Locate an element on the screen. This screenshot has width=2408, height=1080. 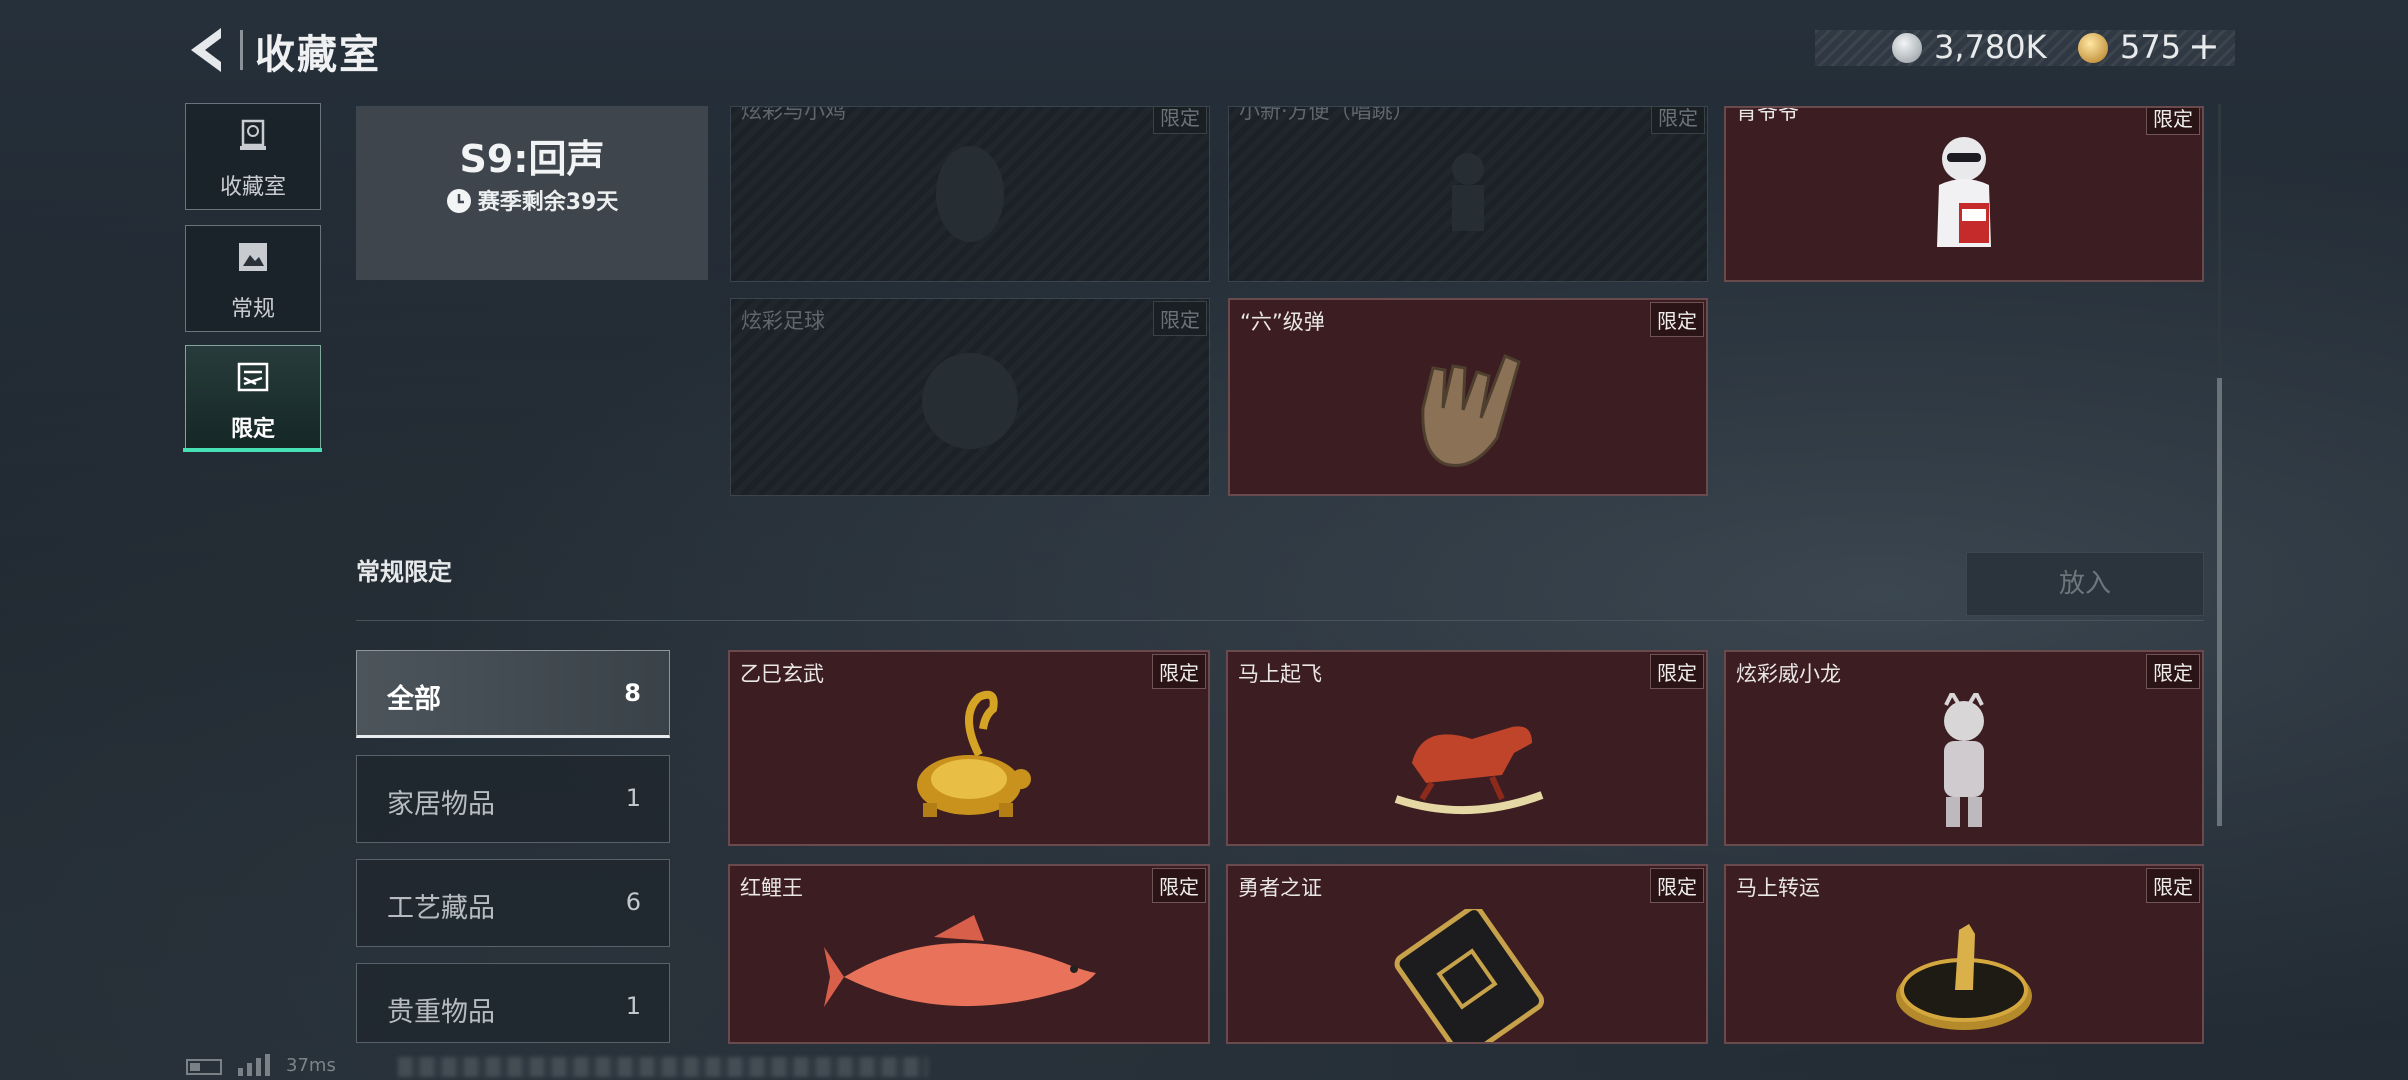
nav-item-regular: 常规 is located at coordinates (253, 278).